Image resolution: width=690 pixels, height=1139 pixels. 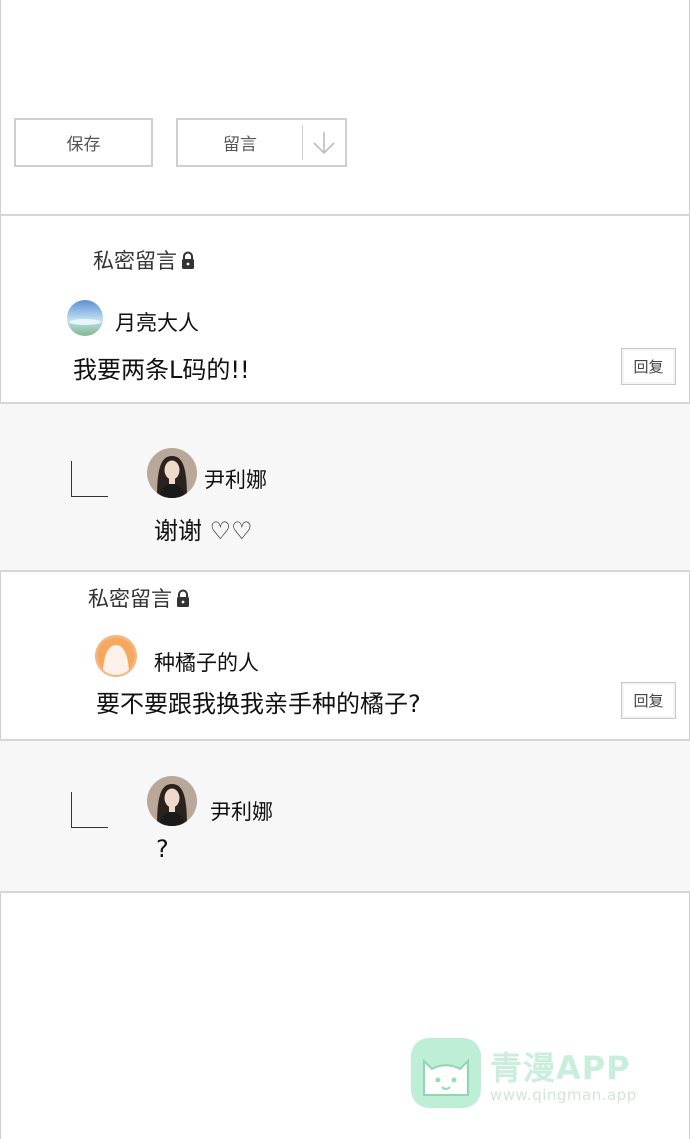 I want to click on arrow-down-icon, so click(x=324, y=143).